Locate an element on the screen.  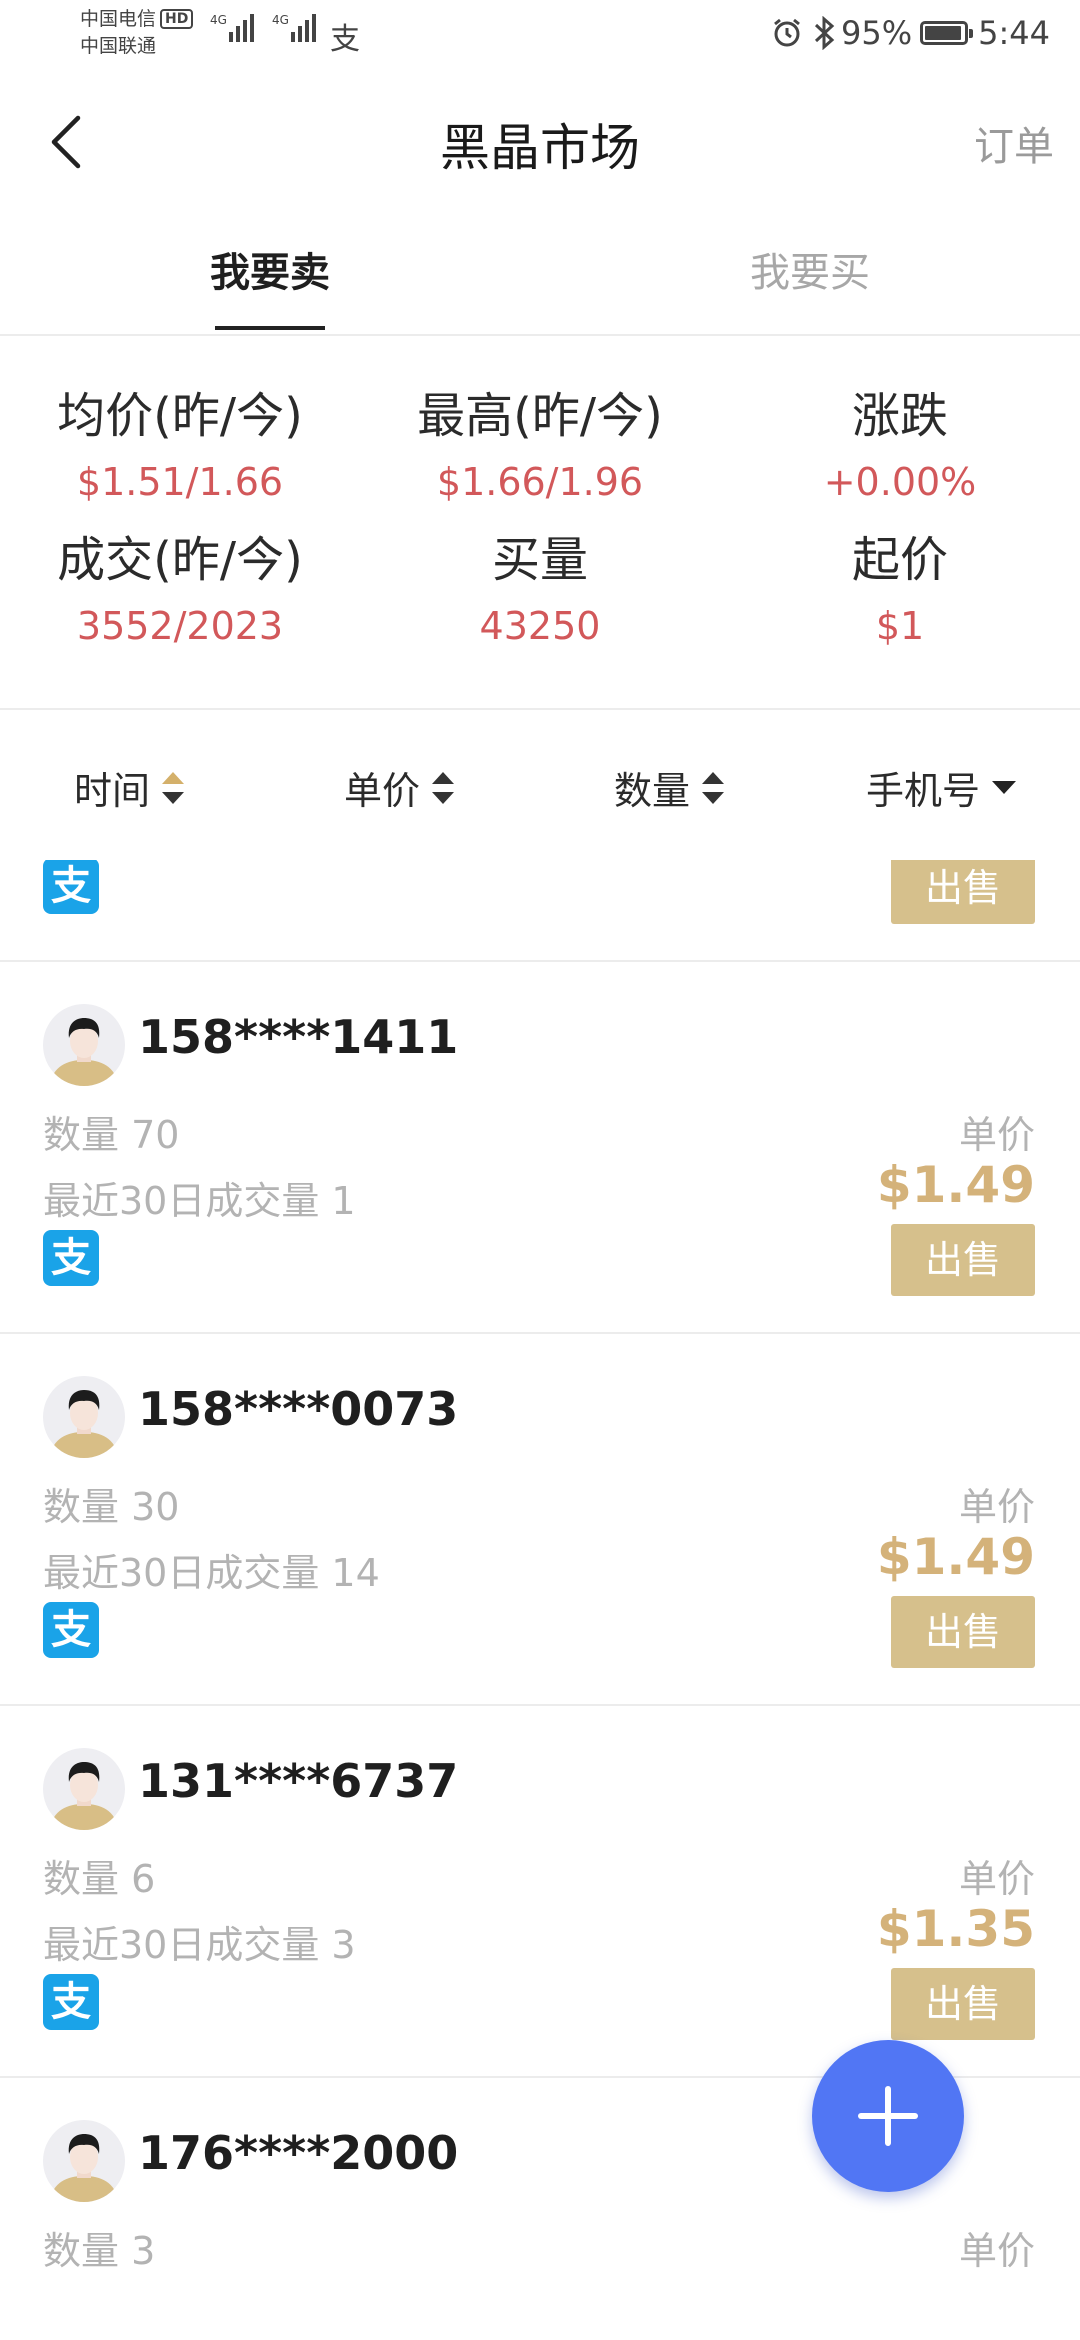
nav-bar: 黑晶市场 订单 is located at coordinates (540, 140).